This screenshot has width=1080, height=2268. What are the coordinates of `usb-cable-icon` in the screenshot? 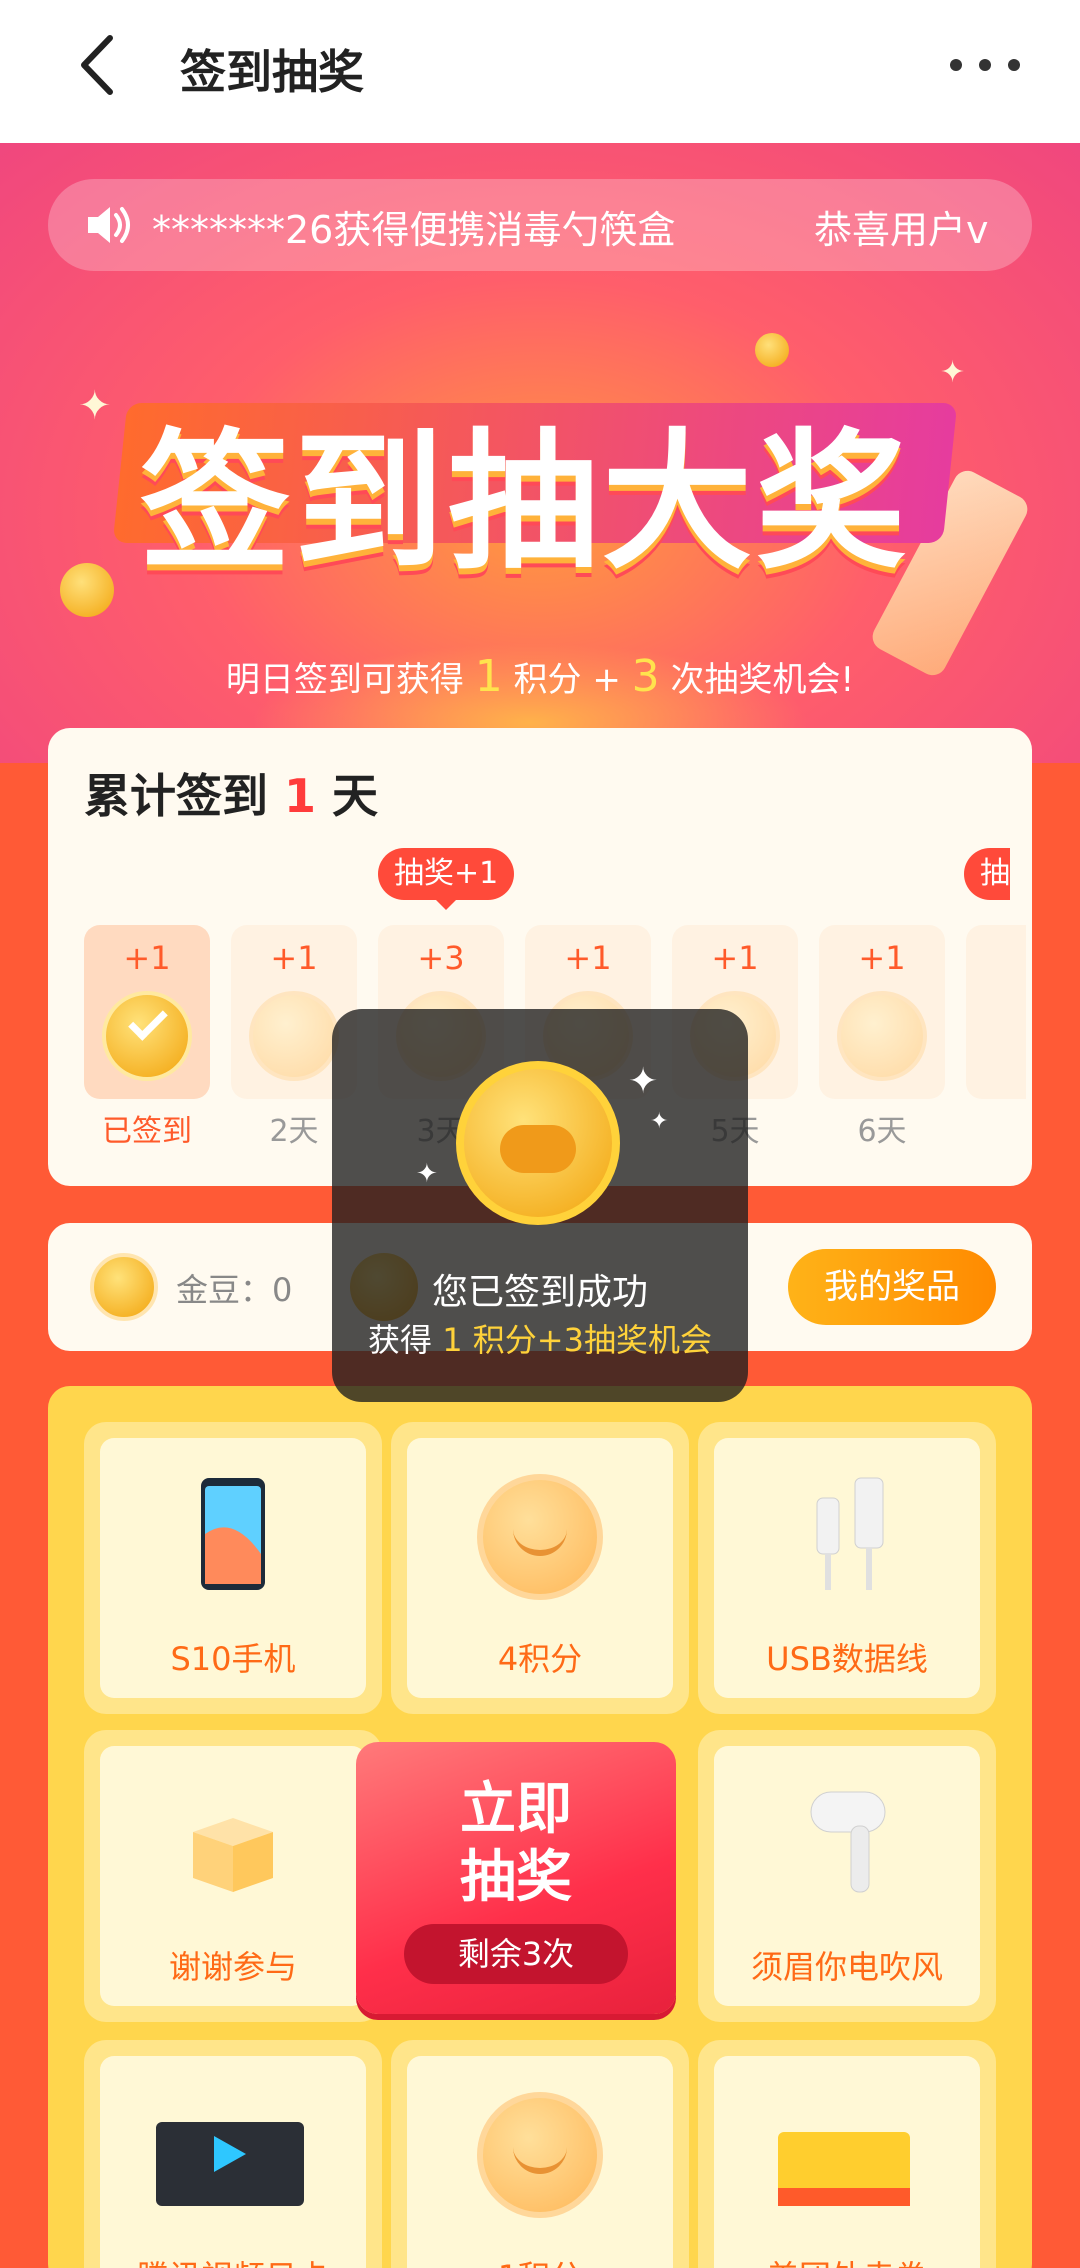 It's located at (850, 1533).